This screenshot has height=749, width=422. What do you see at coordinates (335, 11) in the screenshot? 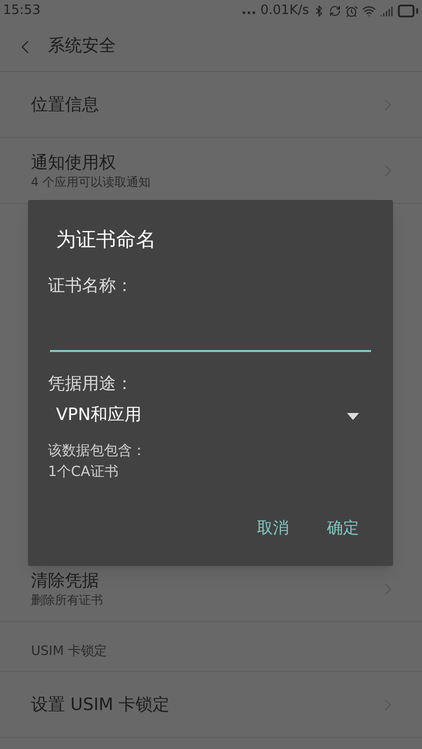
I see `sync-icon` at bounding box center [335, 11].